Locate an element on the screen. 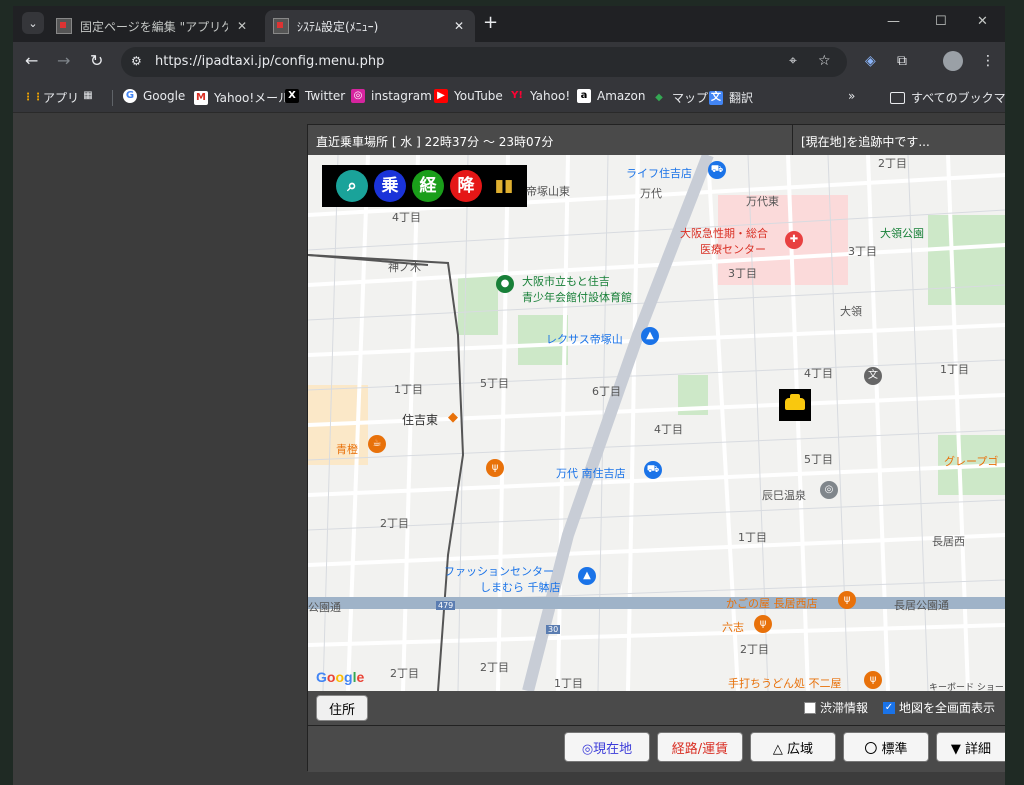  maximize-button: ☐ is located at coordinates (941, 21).